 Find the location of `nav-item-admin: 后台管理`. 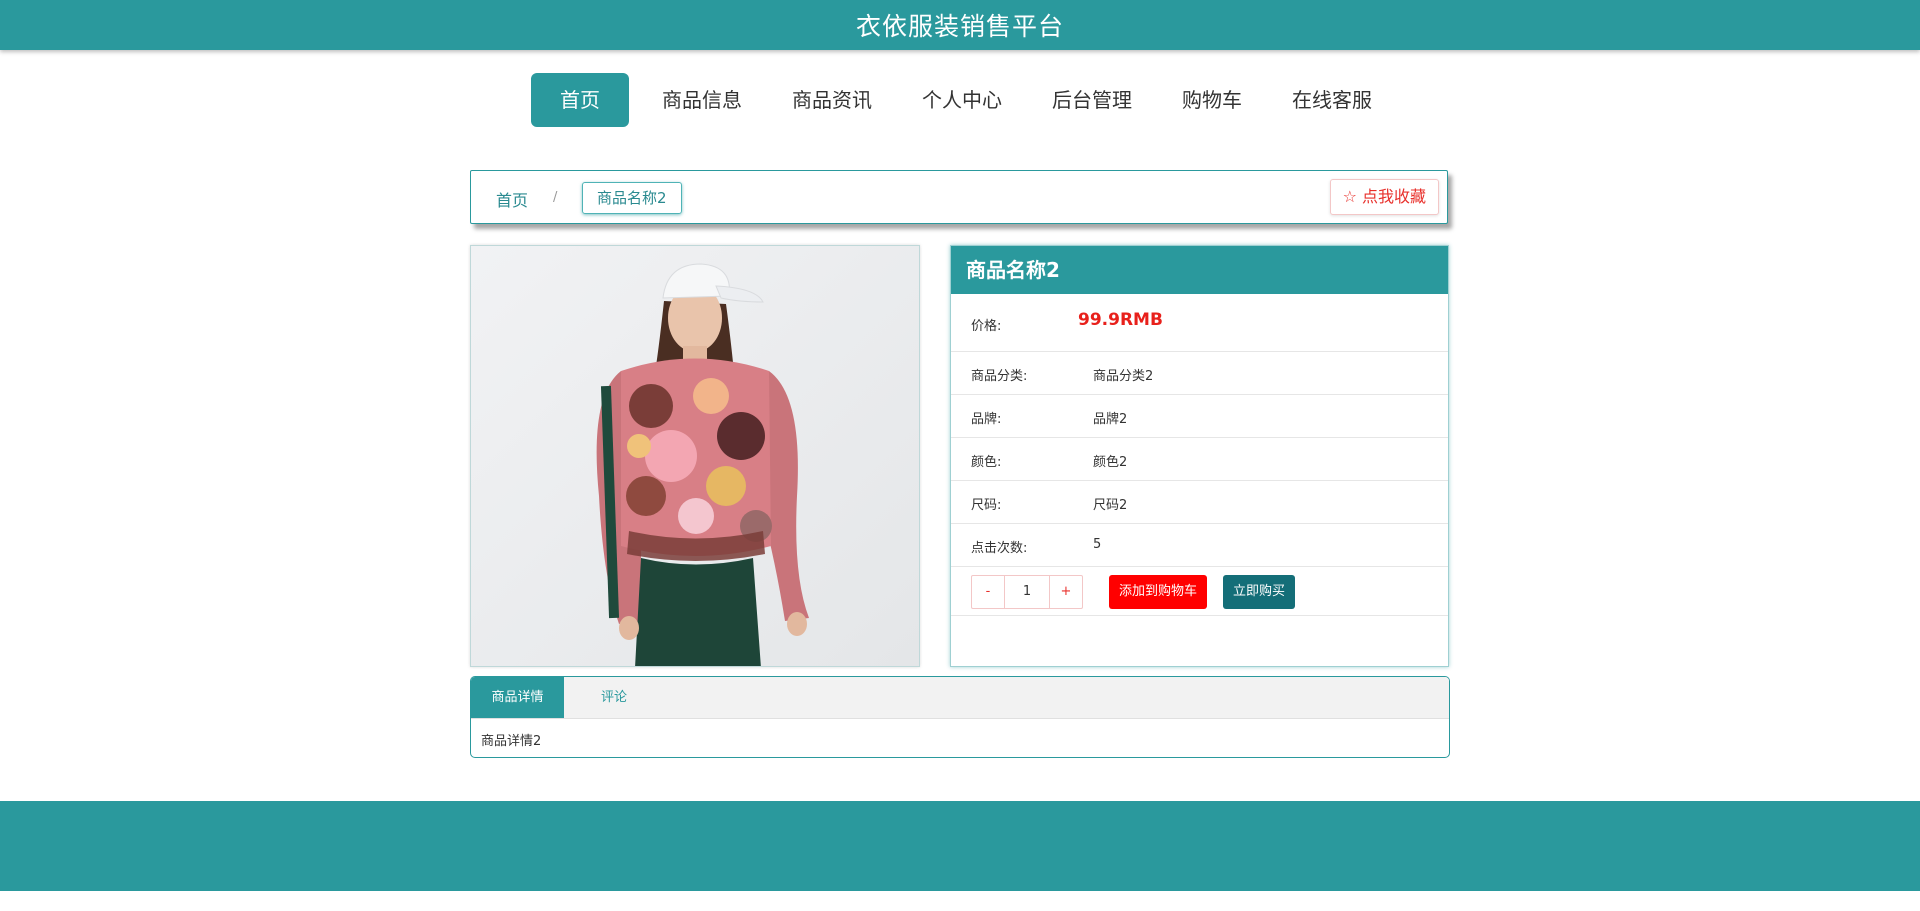

nav-item-admin: 后台管理 is located at coordinates (1092, 100).